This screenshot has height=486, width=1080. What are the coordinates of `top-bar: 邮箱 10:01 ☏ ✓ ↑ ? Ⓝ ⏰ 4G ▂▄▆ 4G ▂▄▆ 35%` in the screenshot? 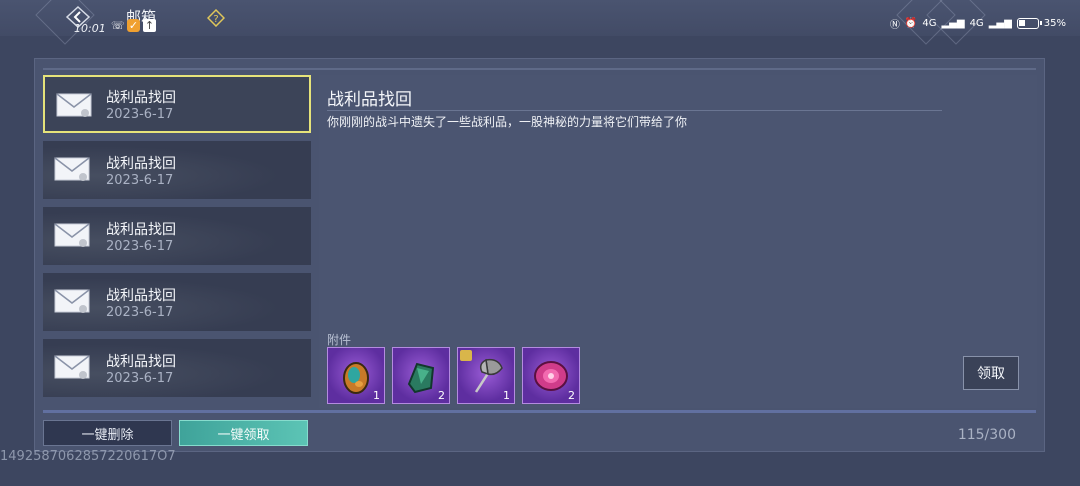 It's located at (540, 22).